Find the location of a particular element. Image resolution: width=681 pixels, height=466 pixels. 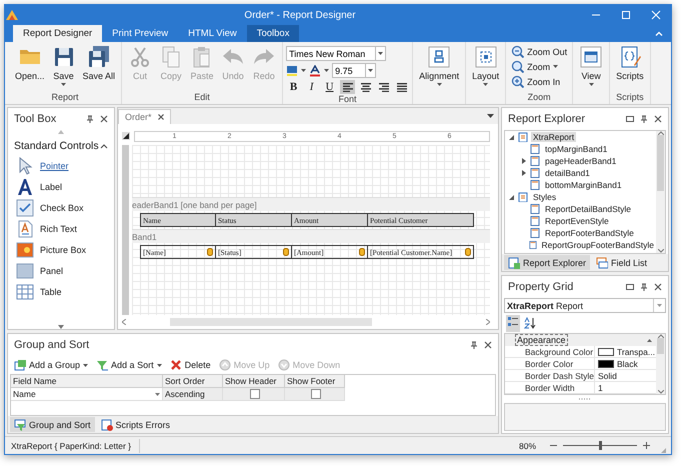

tree-item: detailBand1 is located at coordinates (567, 173).